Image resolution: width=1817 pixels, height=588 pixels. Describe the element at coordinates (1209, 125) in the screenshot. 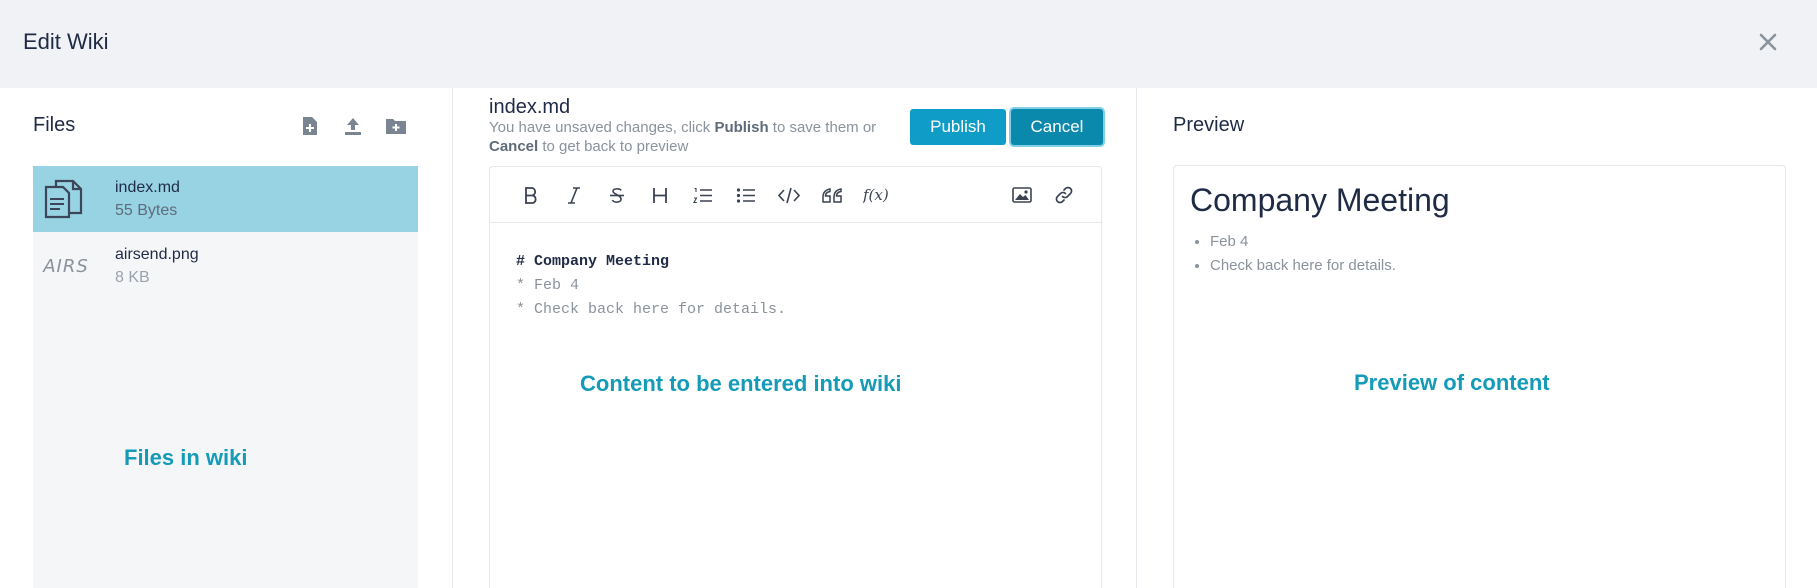

I see `preview-title: Preview` at that location.